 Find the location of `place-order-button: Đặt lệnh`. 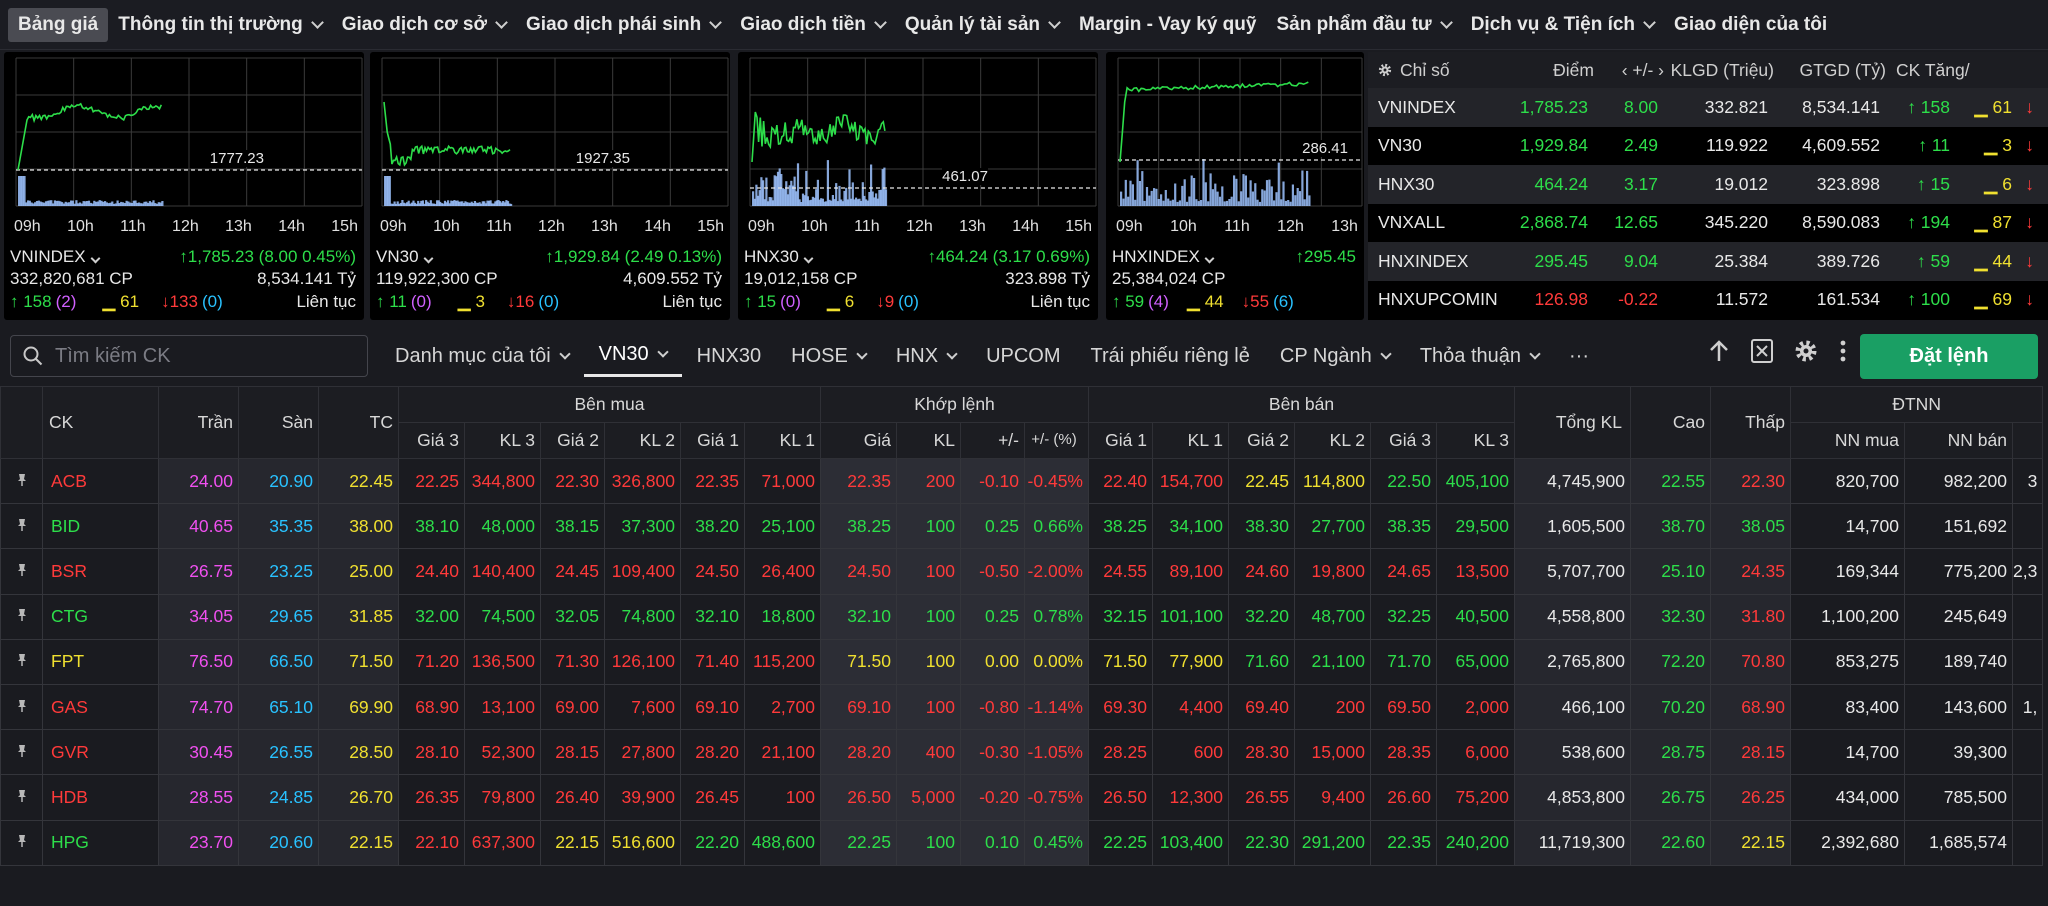

place-order-button: Đặt lệnh is located at coordinates (1949, 356).